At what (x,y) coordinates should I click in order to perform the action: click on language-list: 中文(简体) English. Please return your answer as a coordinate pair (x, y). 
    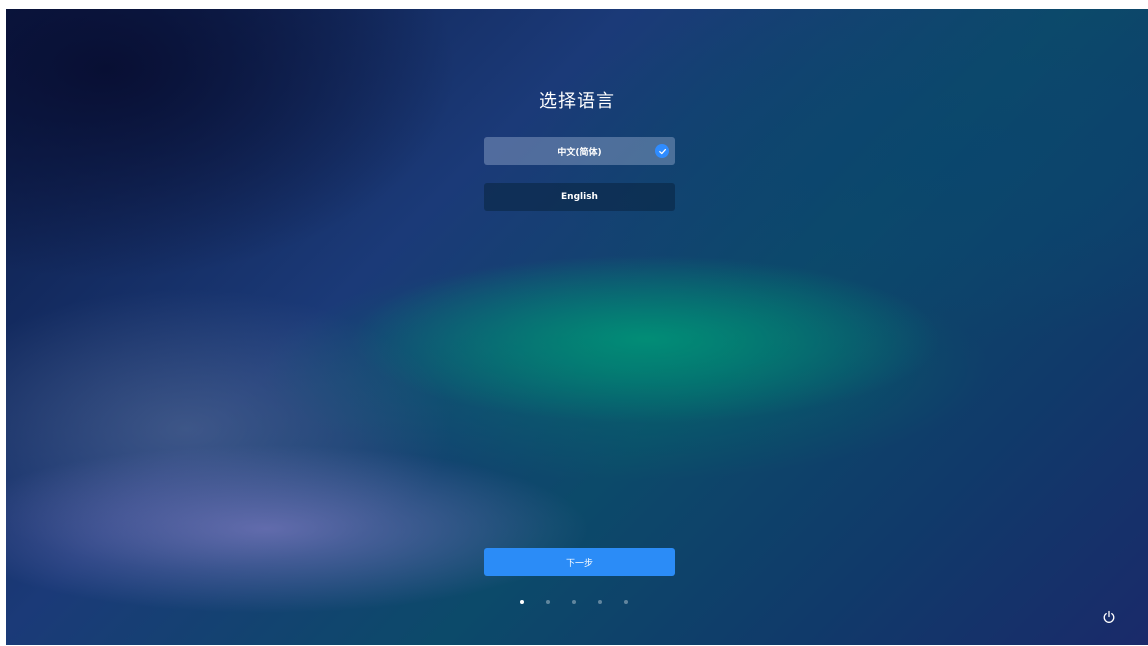
    Looking at the image, I should click on (579, 183).